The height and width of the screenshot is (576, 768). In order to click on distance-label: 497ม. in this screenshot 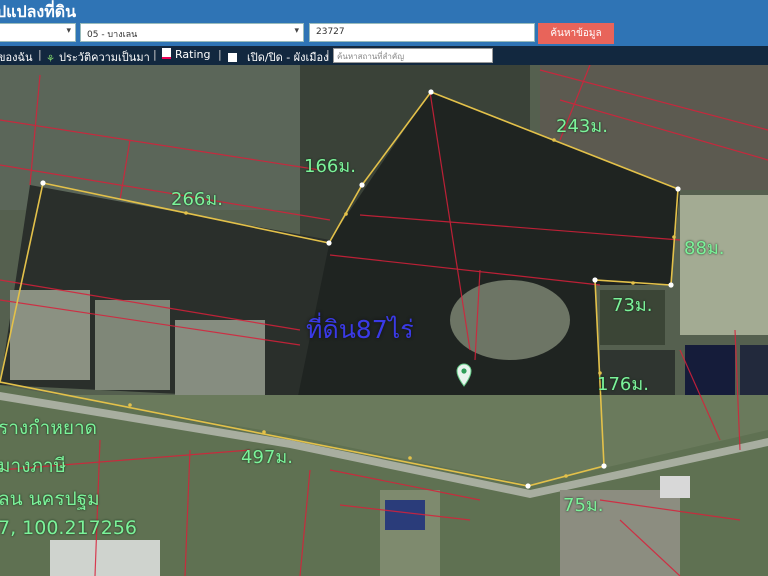, I will do `click(267, 457)`.